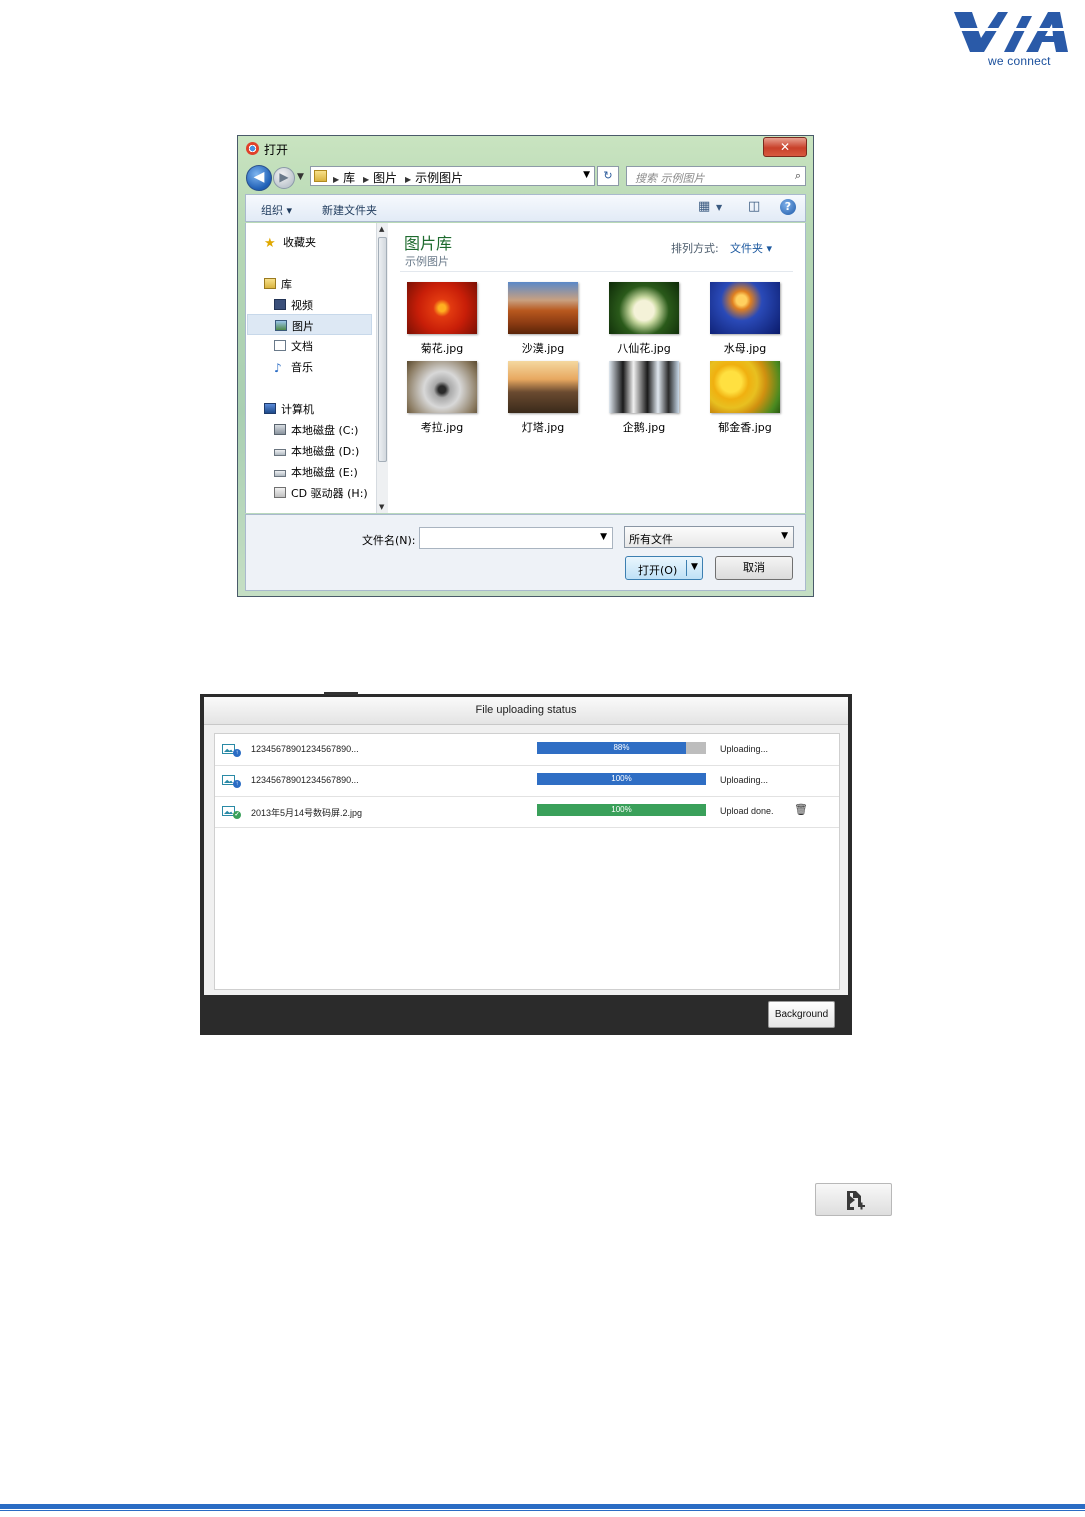 This screenshot has width=1085, height=1517. Describe the element at coordinates (754, 206) in the screenshot. I see `preview-pane-icon: ◫` at that location.